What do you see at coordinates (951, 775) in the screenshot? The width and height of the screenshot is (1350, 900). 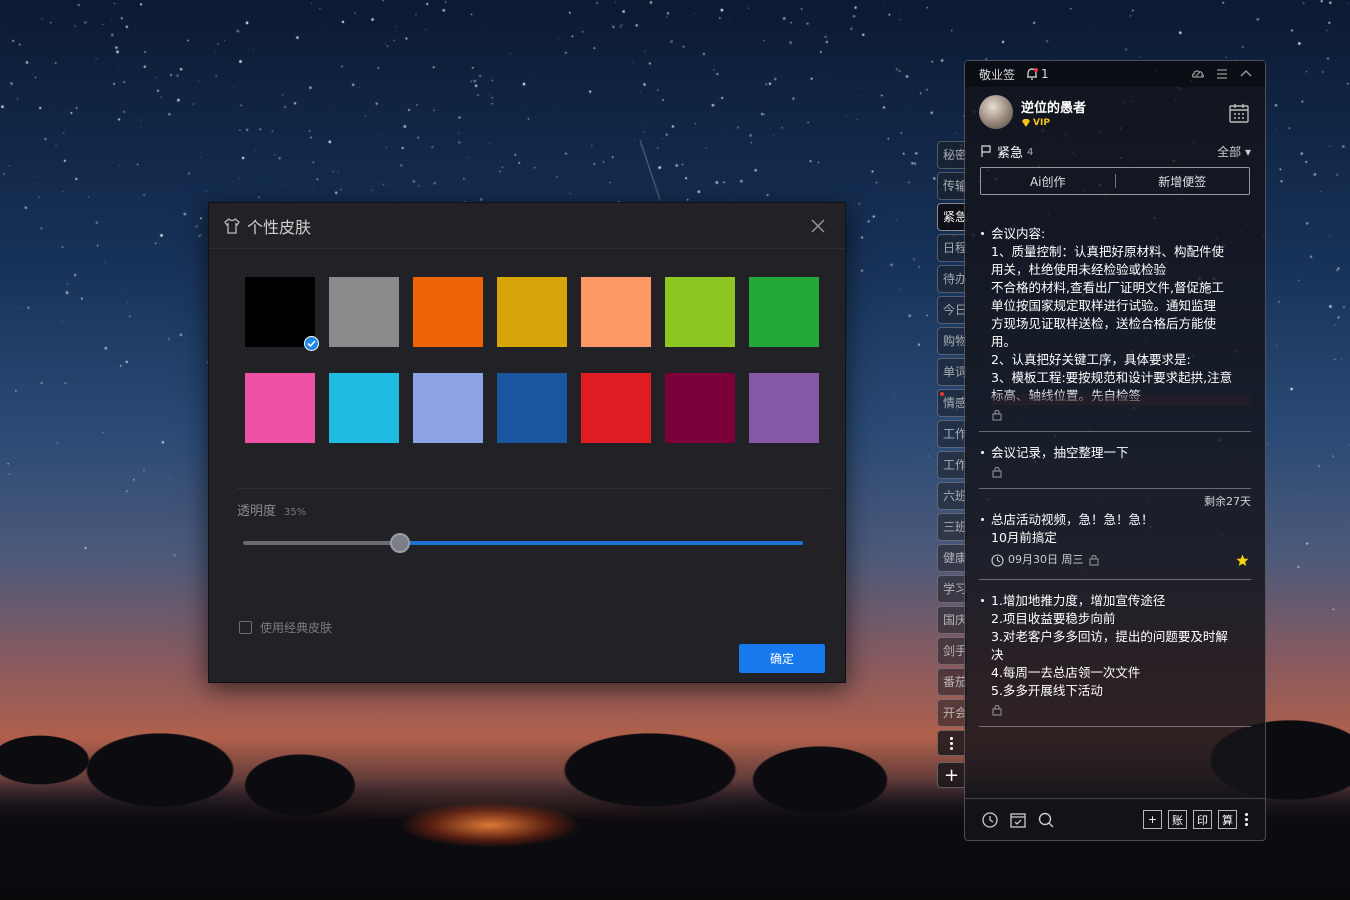 I see `add-tab-button: +` at bounding box center [951, 775].